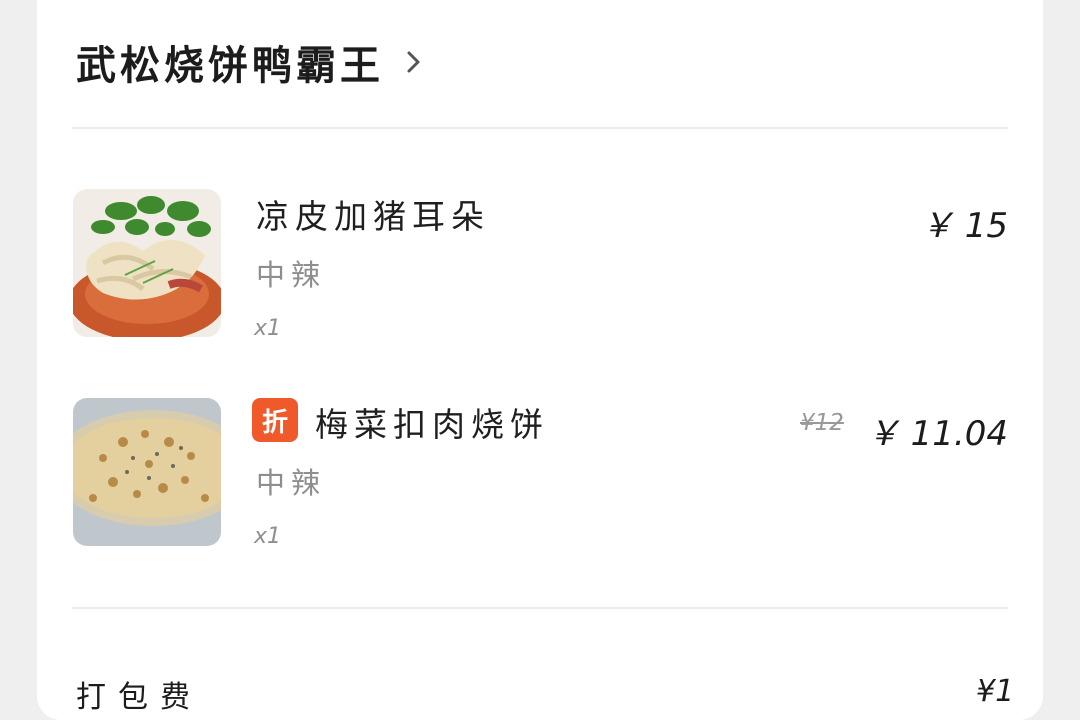 The height and width of the screenshot is (720, 1080). What do you see at coordinates (995, 691) in the screenshot?
I see `packaging-fee-price: ¥1` at bounding box center [995, 691].